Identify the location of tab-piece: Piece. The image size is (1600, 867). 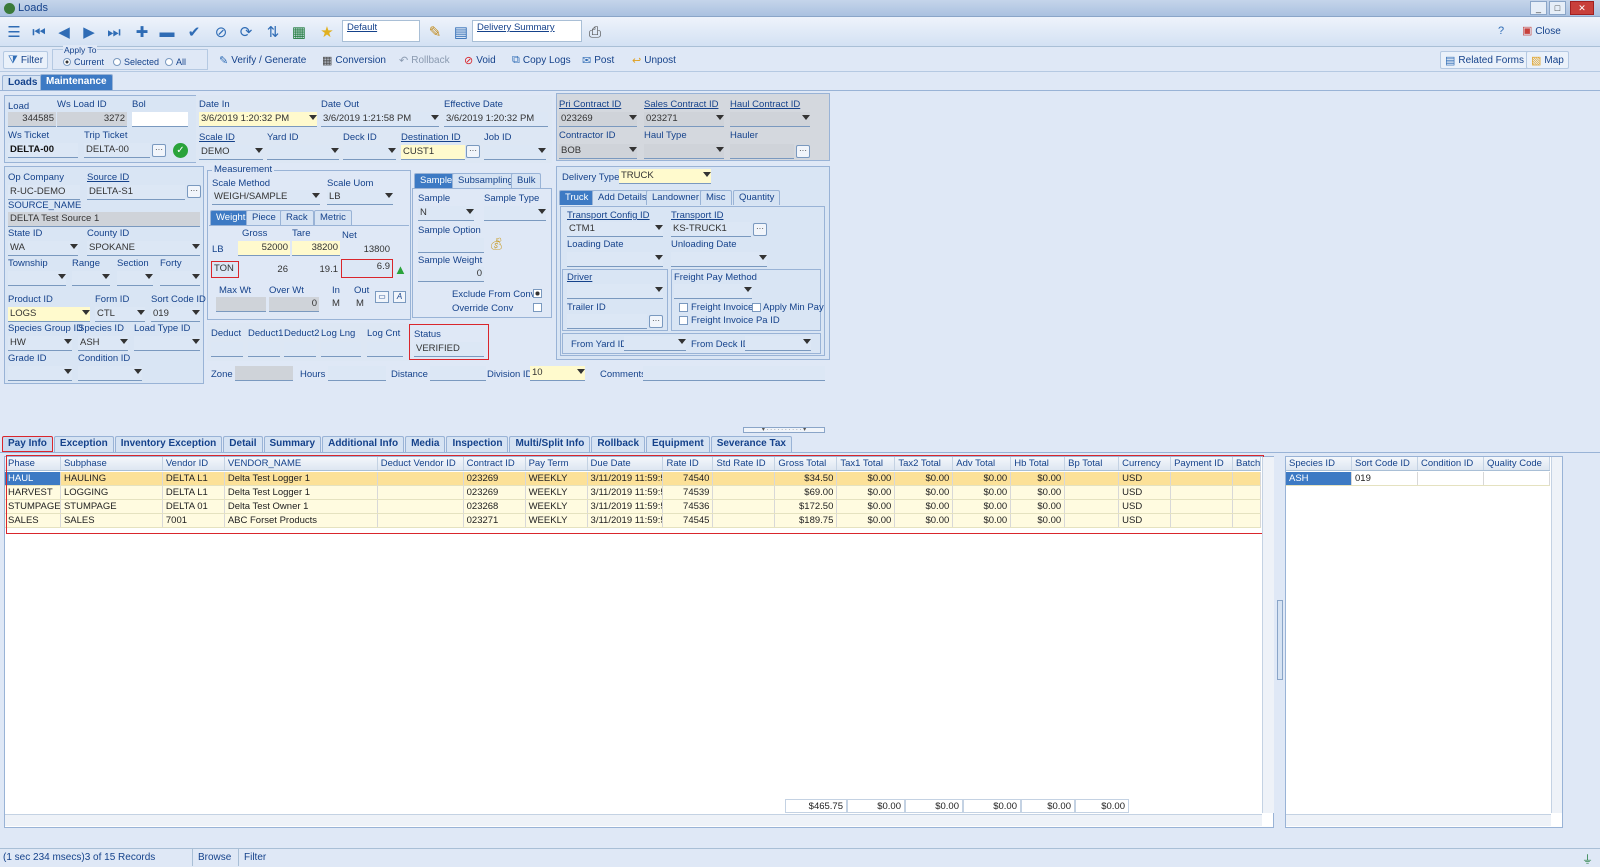
(264, 217).